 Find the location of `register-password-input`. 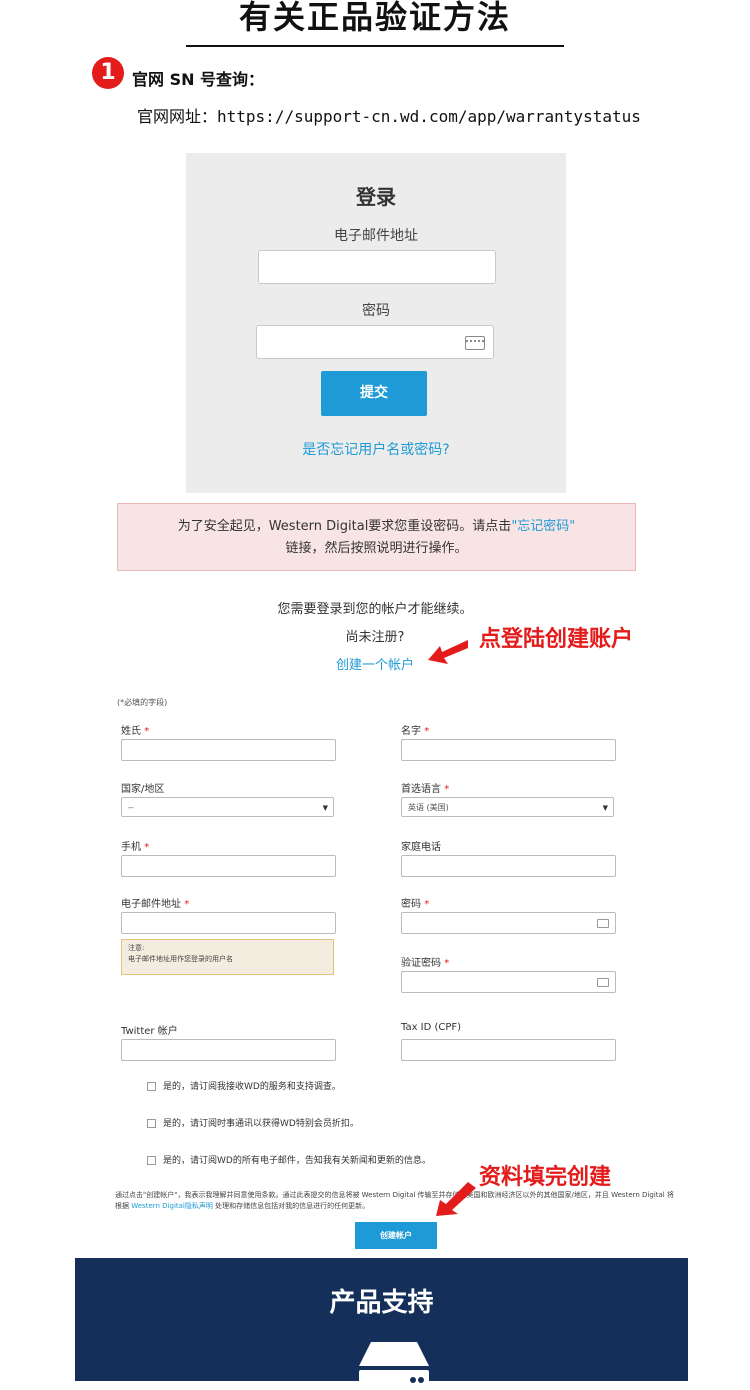

register-password-input is located at coordinates (508, 923).